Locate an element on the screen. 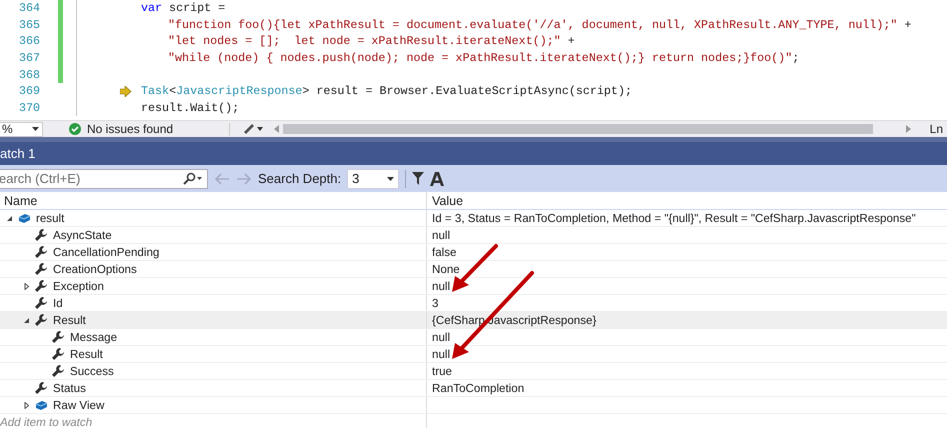 This screenshot has height=428, width=947. variable-name: Success is located at coordinates (91, 371).